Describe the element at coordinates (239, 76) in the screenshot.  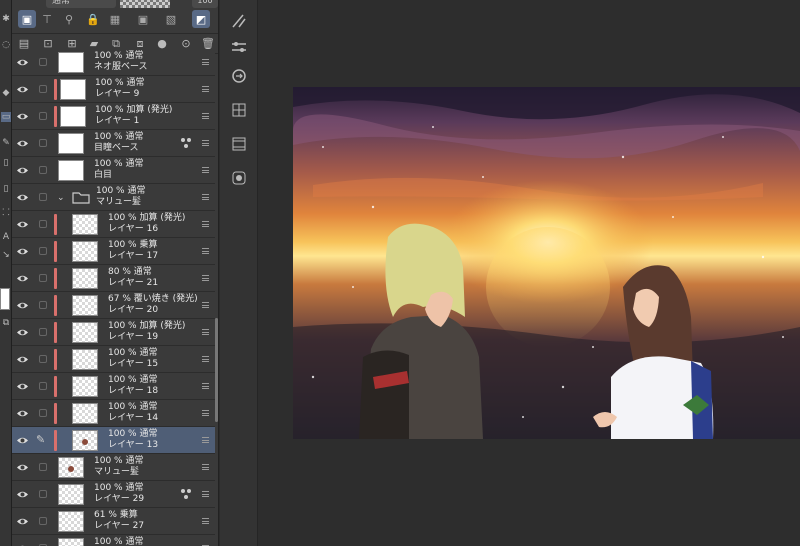
I see `navigator-icon` at that location.